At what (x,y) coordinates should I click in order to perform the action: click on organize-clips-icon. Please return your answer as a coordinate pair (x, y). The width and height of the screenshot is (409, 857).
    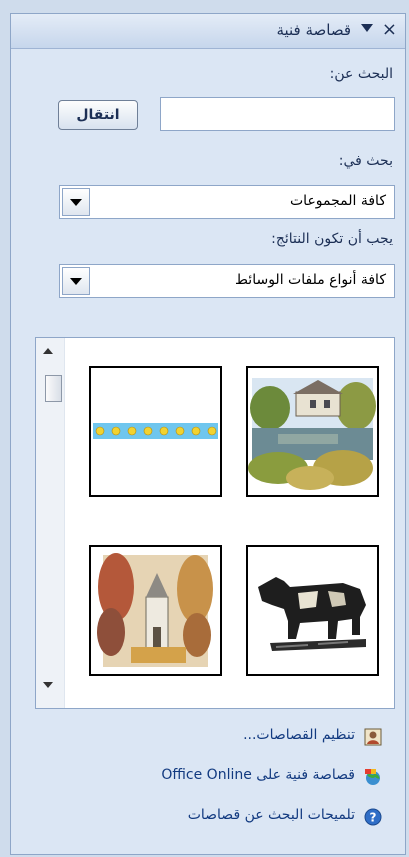
    Looking at the image, I should click on (373, 737).